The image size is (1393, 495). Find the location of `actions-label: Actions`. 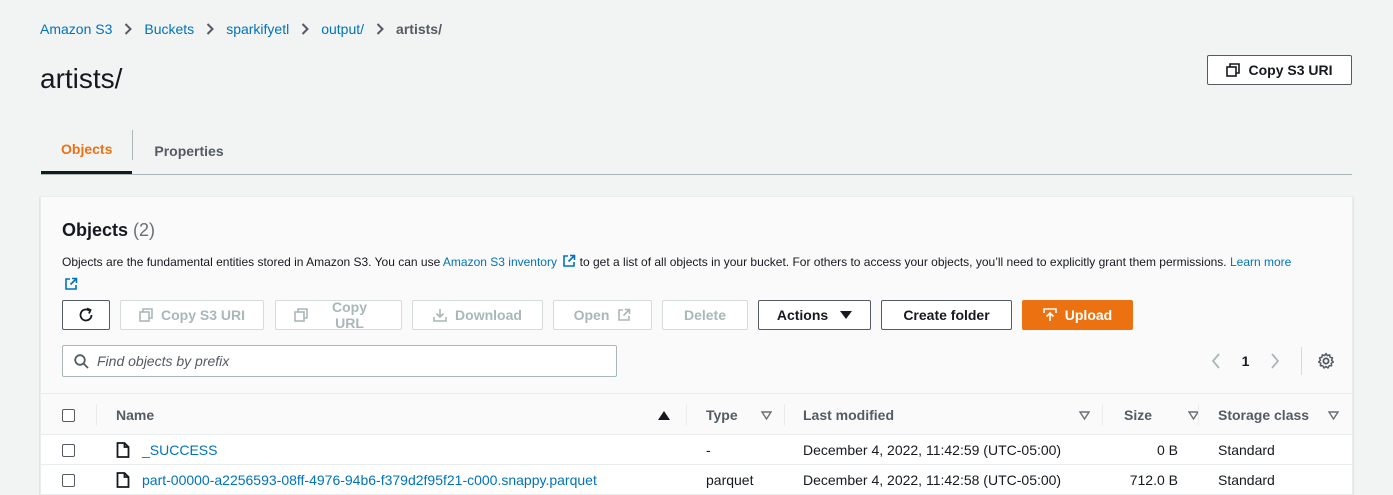

actions-label: Actions is located at coordinates (802, 315).